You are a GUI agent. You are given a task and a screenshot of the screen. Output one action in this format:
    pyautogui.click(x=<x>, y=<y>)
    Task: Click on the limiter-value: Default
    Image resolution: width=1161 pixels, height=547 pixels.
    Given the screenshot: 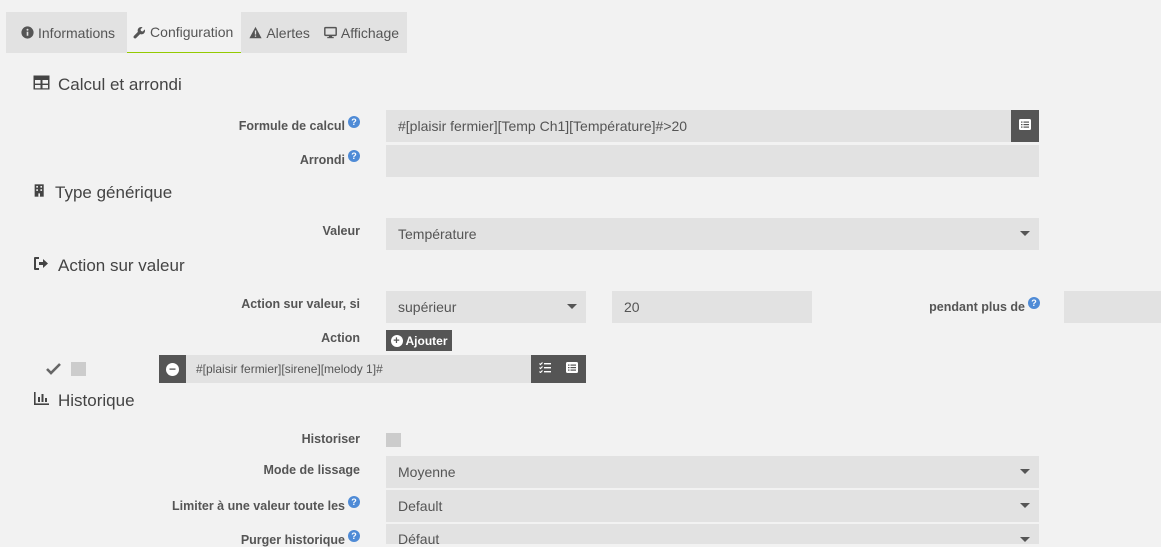 What is the action you would take?
    pyautogui.click(x=420, y=506)
    